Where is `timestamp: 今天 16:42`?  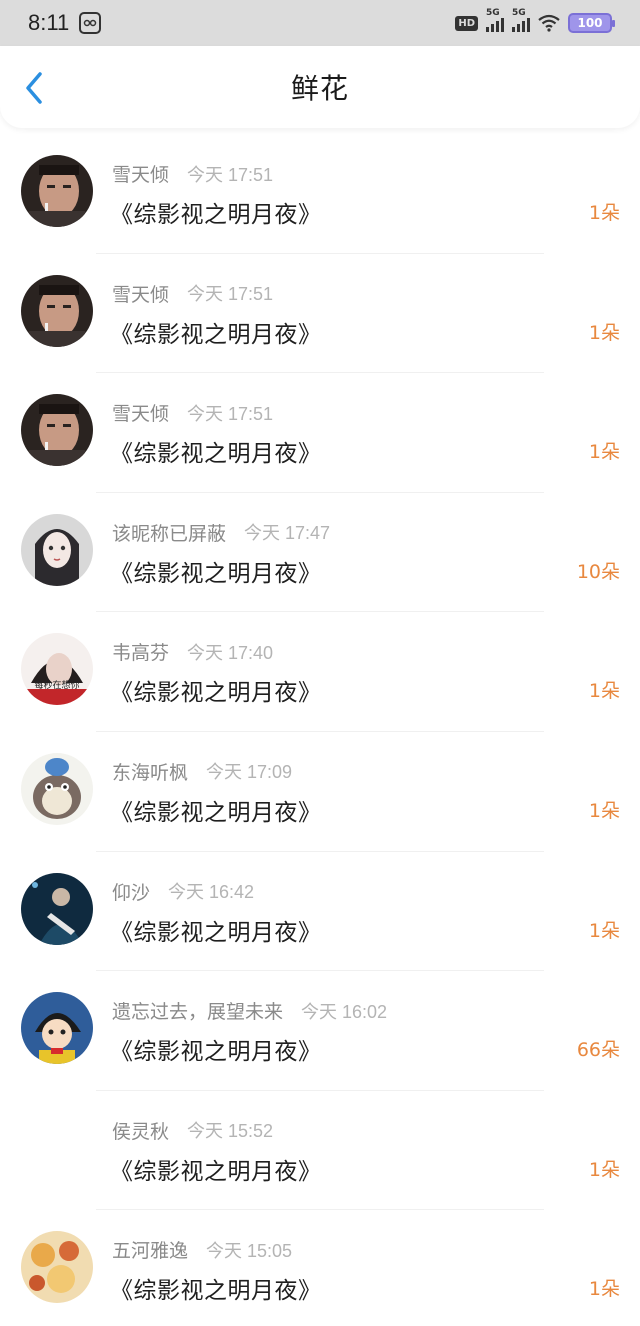 timestamp: 今天 16:42 is located at coordinates (211, 892).